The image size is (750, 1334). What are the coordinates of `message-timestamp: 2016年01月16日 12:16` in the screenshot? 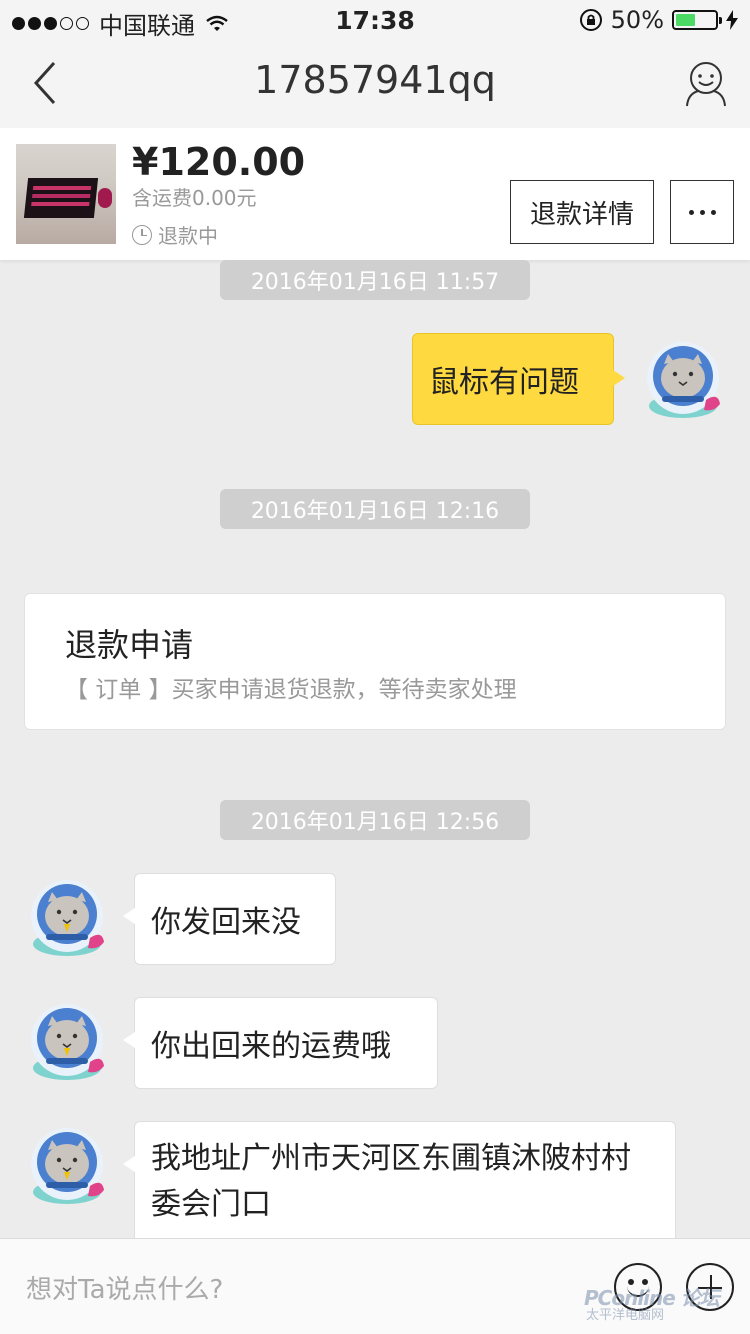 It's located at (375, 509).